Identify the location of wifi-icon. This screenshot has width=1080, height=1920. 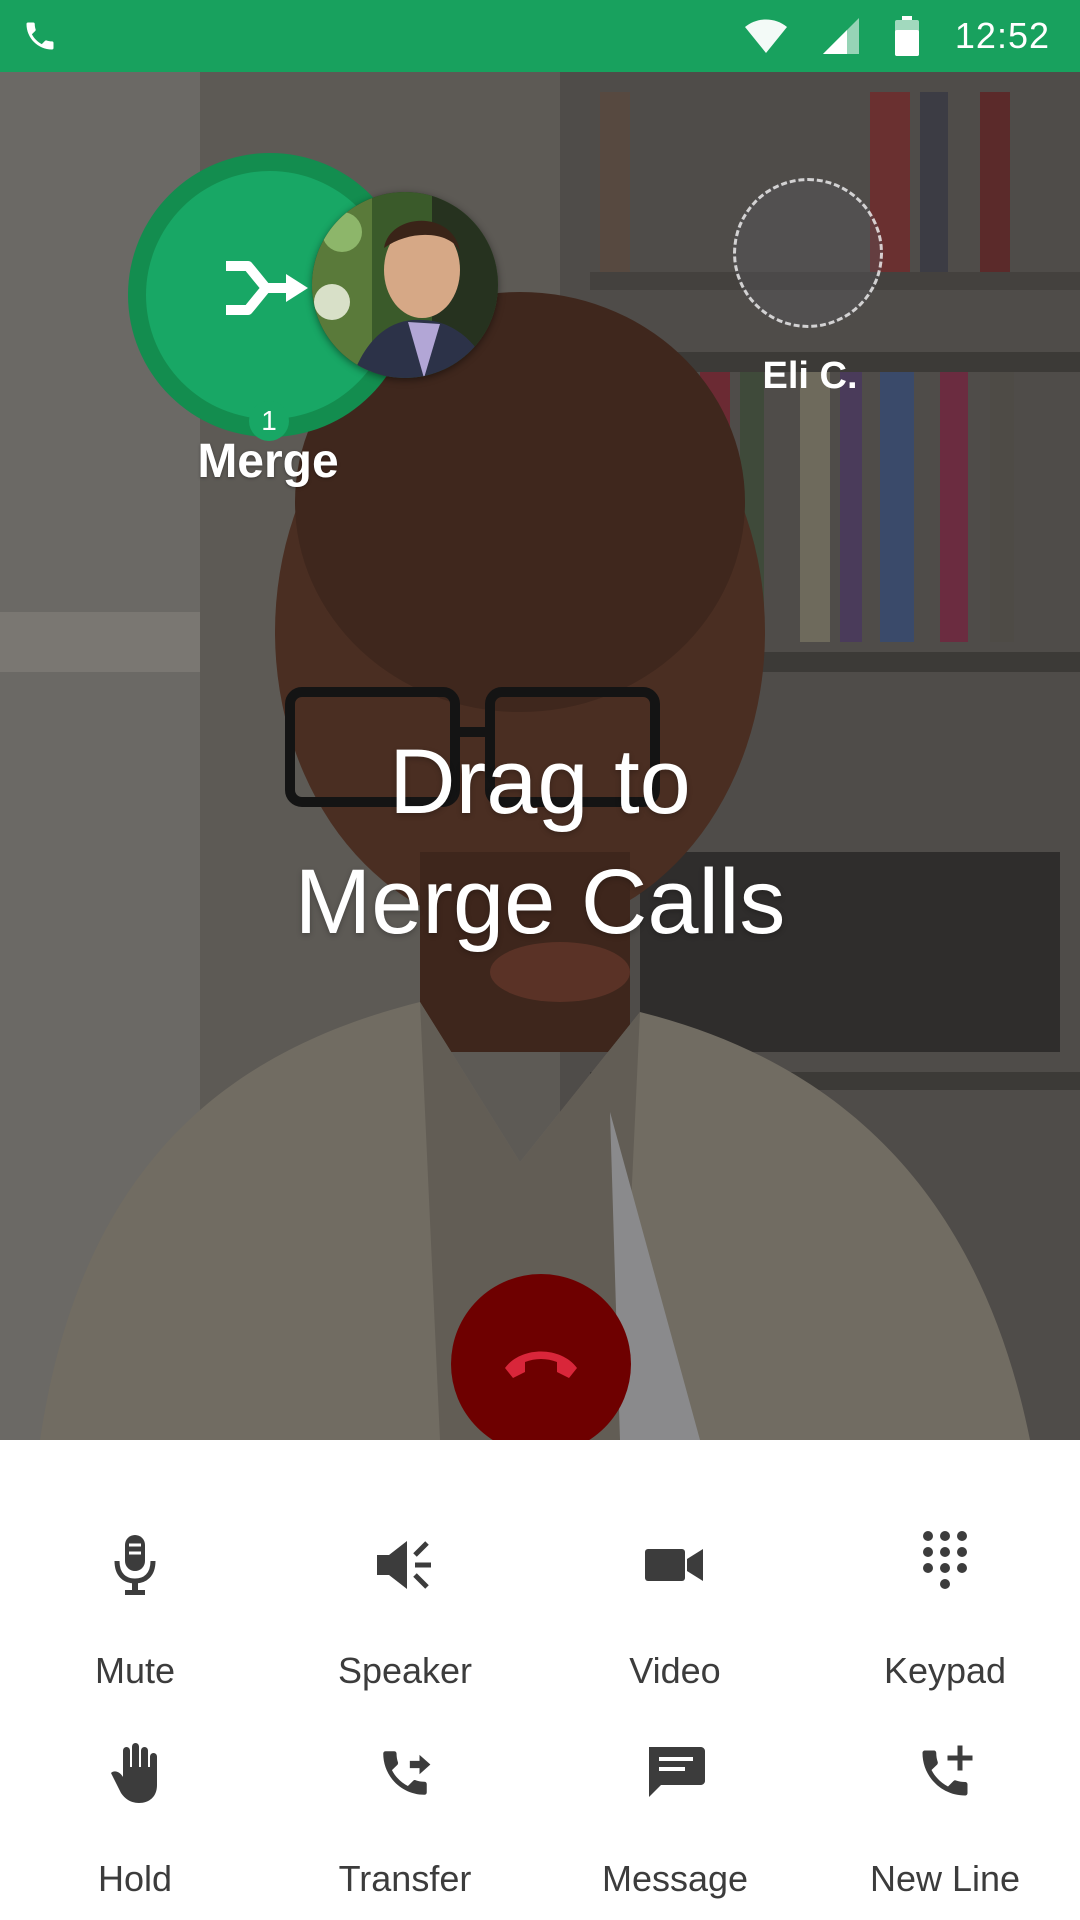
(765, 36).